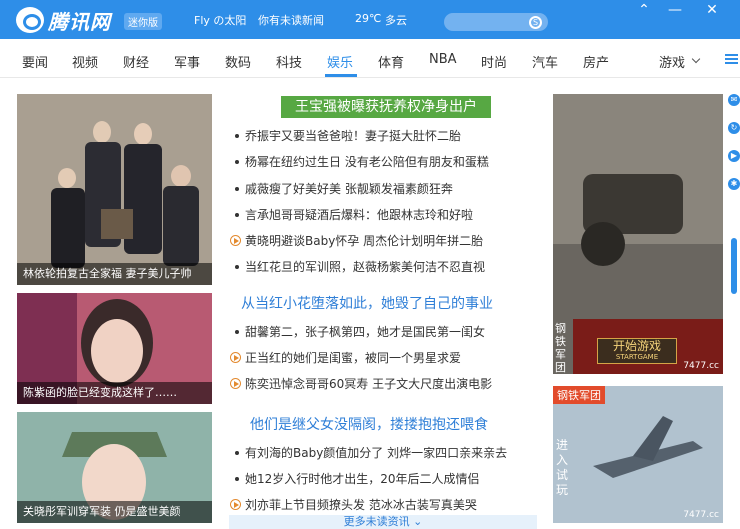 The height and width of the screenshot is (529, 740). What do you see at coordinates (637, 357) in the screenshot?
I see `start-game-sub: STARTGAME` at bounding box center [637, 357].